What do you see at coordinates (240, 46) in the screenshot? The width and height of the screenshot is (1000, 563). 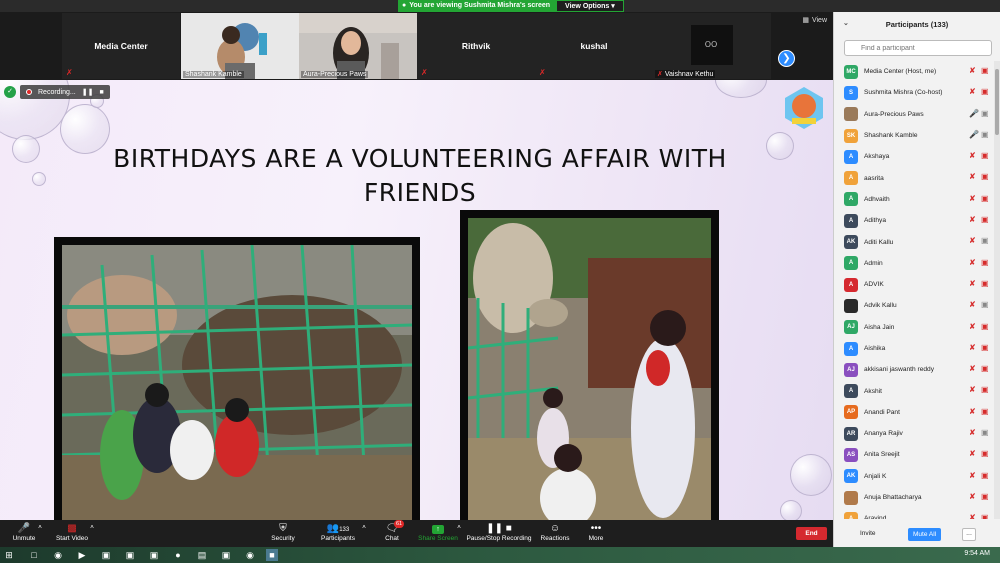 I see `video-tile-shashank: Shashank Kamble` at bounding box center [240, 46].